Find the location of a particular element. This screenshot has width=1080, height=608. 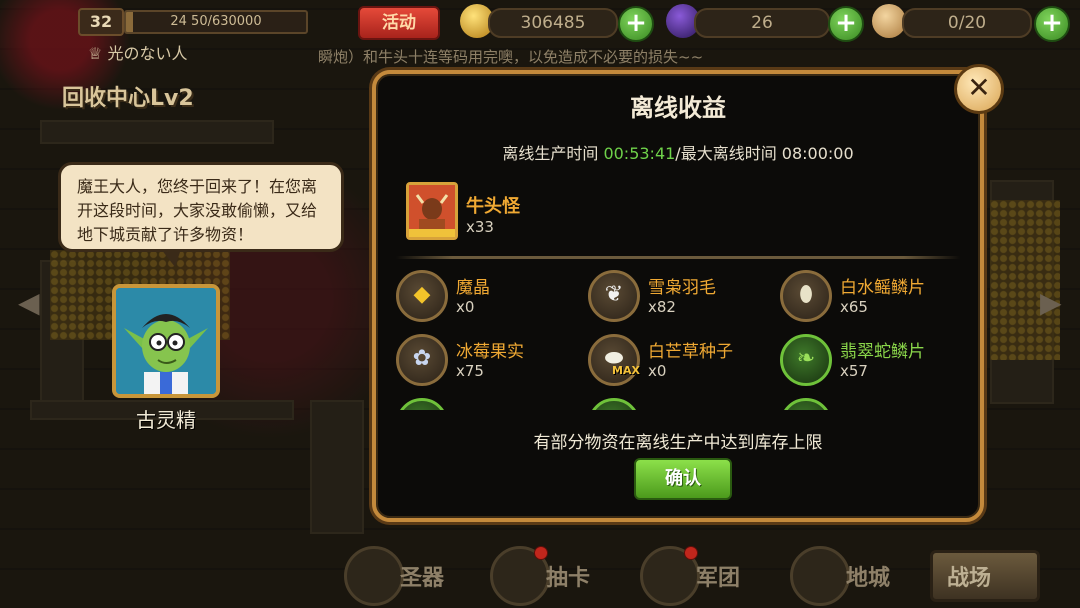

npc-portrait is located at coordinates (166, 341).